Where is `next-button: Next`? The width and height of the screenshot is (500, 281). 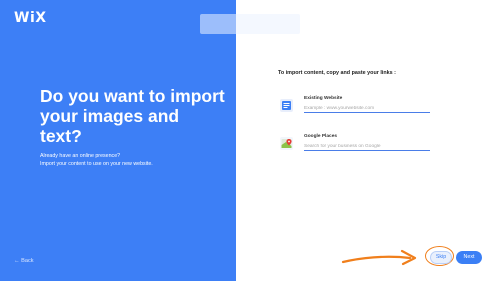
next-button: Next is located at coordinates (469, 257).